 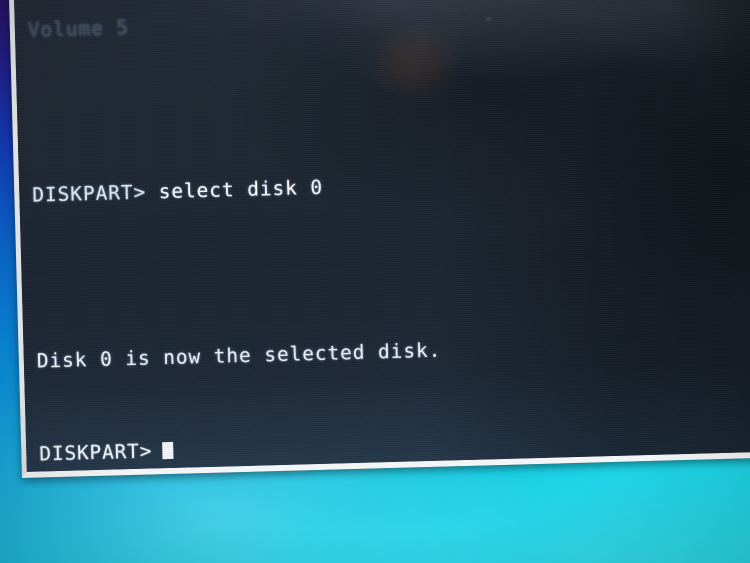 What do you see at coordinates (391, 186) in the screenshot?
I see `command-line-select-disk: DISKPART> select disk 0` at bounding box center [391, 186].